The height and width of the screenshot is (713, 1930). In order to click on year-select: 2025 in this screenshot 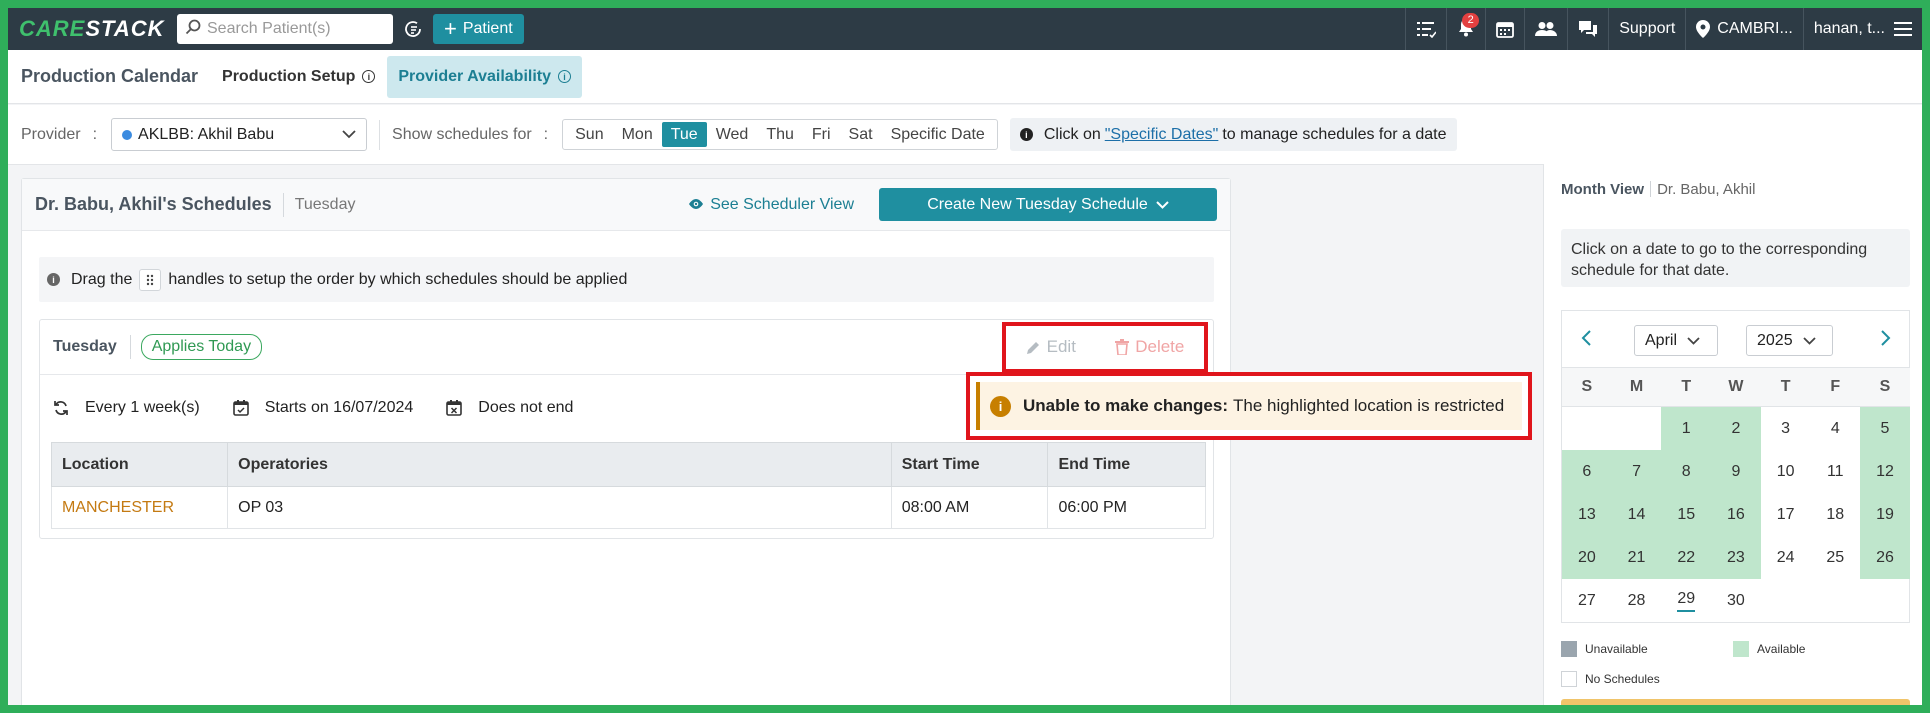, I will do `click(1789, 340)`.